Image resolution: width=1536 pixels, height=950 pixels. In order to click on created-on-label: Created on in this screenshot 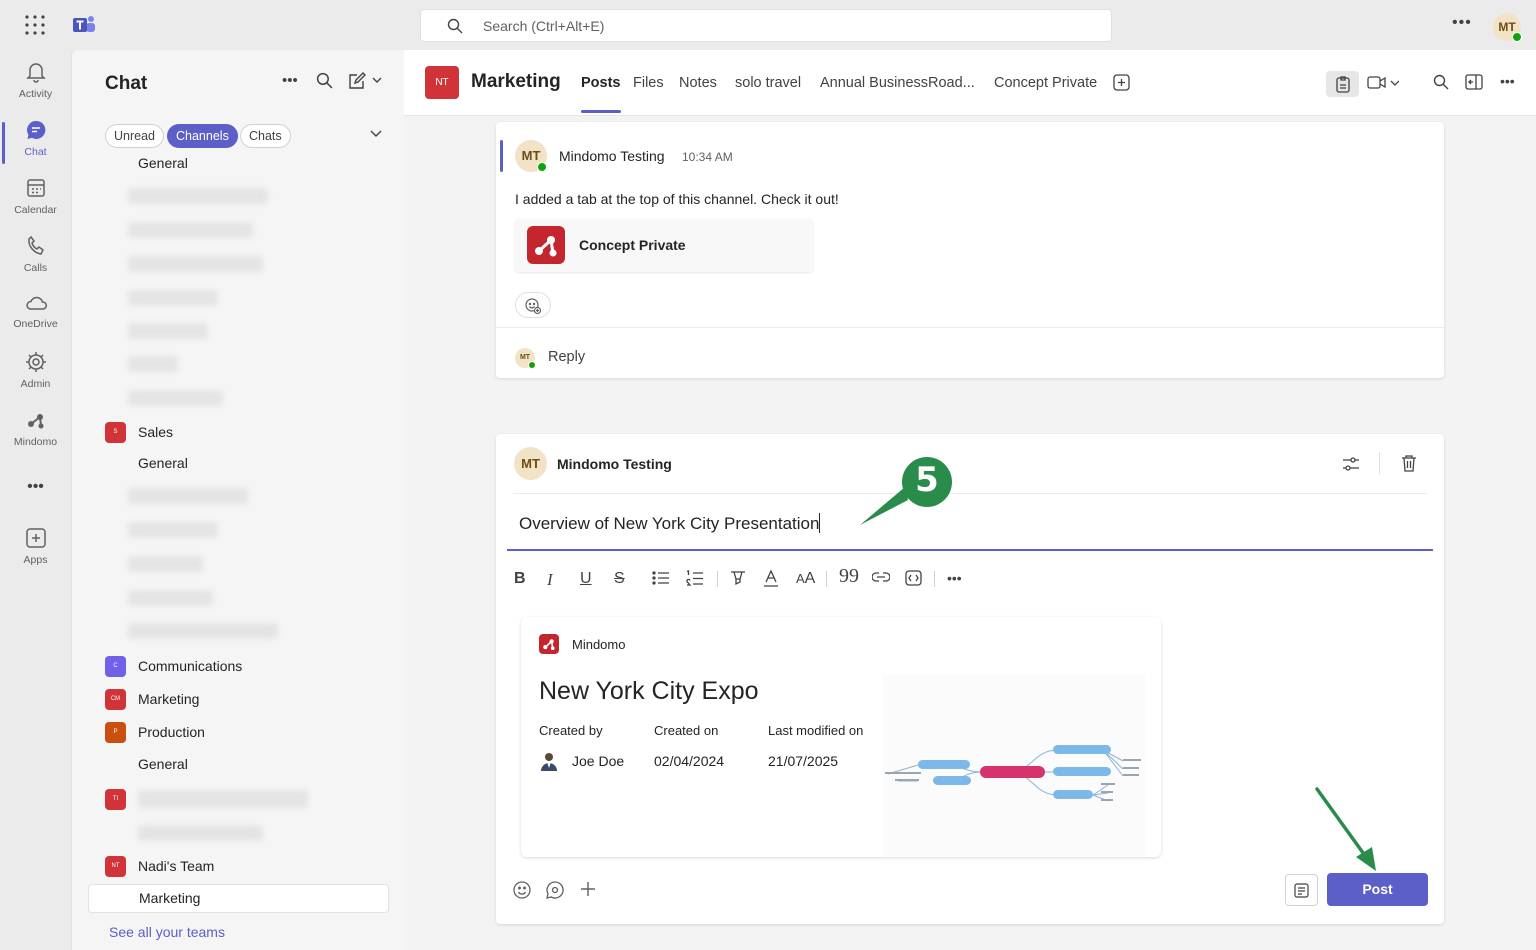, I will do `click(686, 730)`.